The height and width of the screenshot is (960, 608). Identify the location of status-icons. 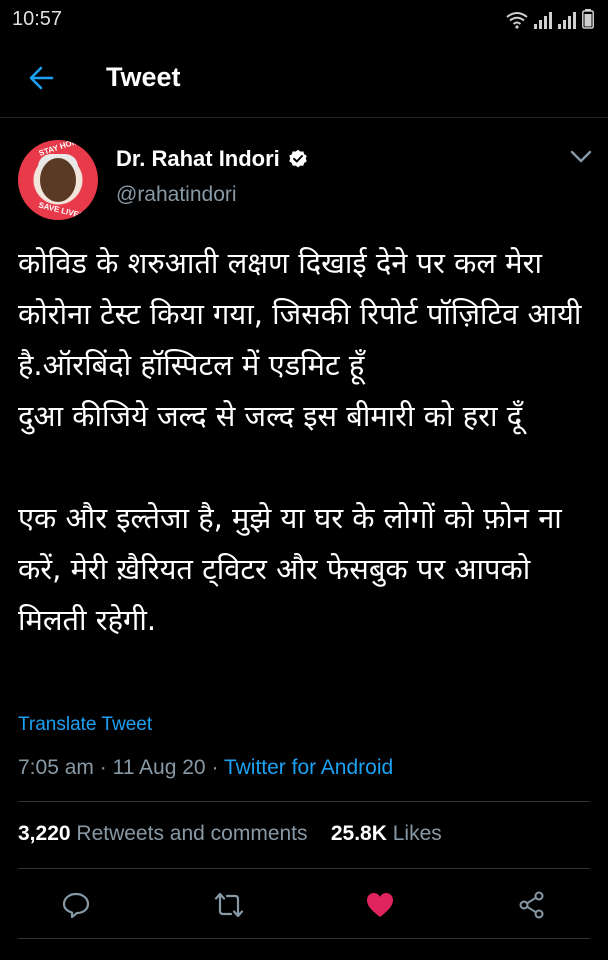
(550, 19).